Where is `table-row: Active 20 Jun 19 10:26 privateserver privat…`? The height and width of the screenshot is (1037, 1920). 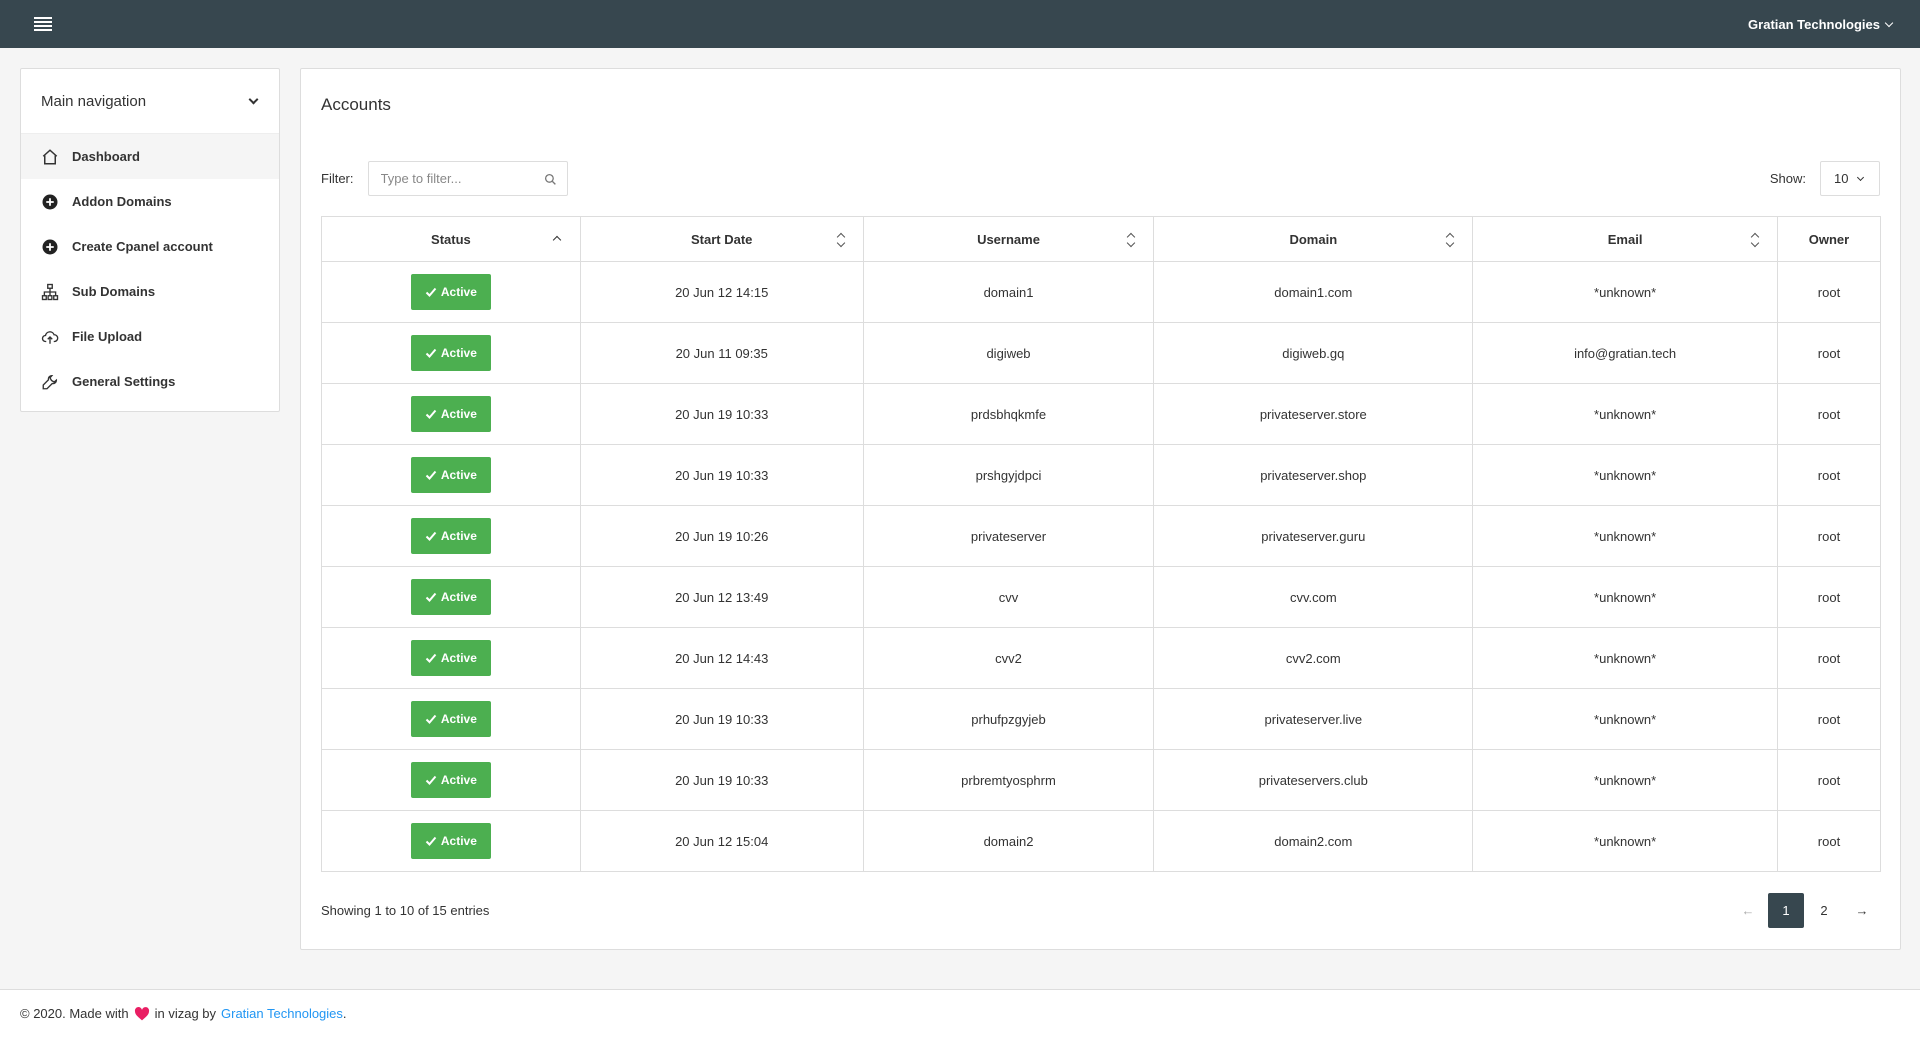 table-row: Active 20 Jun 19 10:26 privateserver privat… is located at coordinates (1101, 536).